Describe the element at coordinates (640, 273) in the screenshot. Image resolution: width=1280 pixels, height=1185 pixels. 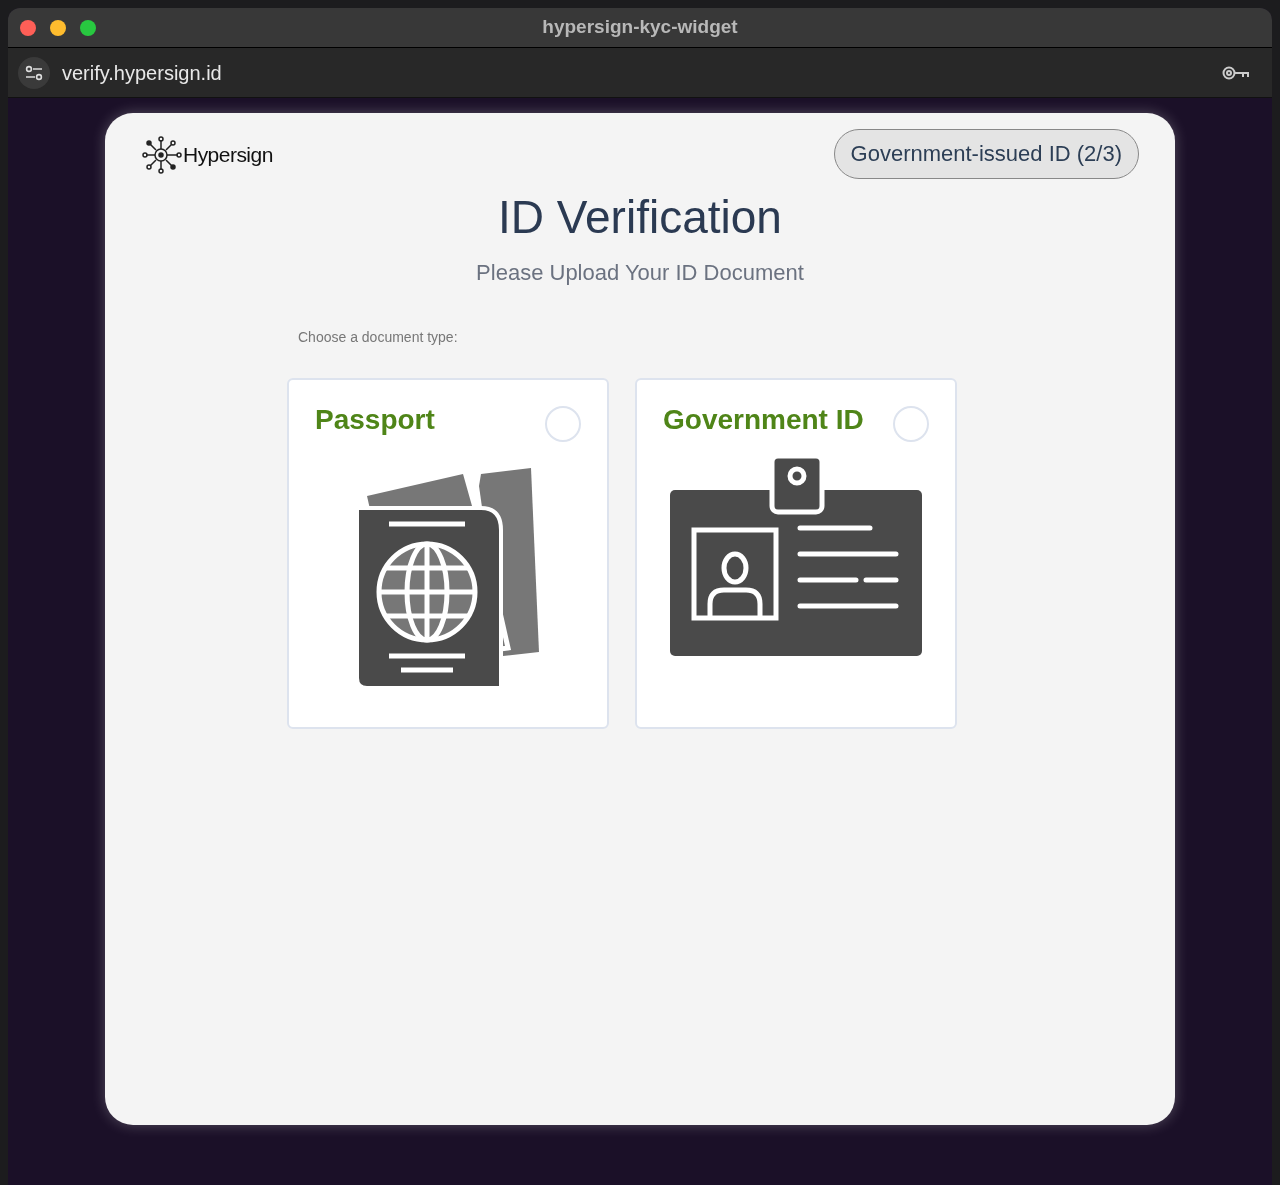
I see `page-subtitle: Please Upload Your ID Document` at that location.